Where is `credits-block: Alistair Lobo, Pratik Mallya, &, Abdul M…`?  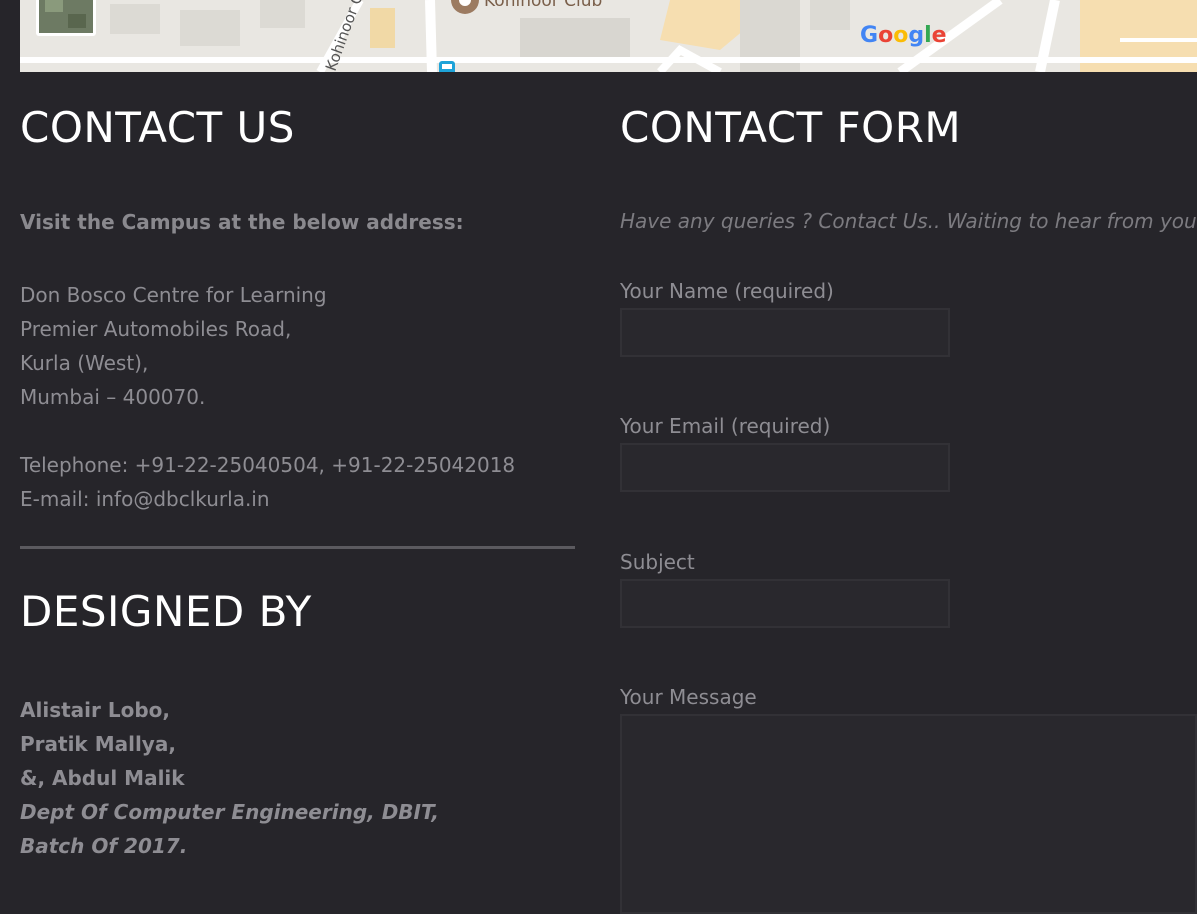
credits-block: Alistair Lobo, Pratik Mallya, &, Abdul M… is located at coordinates (229, 778).